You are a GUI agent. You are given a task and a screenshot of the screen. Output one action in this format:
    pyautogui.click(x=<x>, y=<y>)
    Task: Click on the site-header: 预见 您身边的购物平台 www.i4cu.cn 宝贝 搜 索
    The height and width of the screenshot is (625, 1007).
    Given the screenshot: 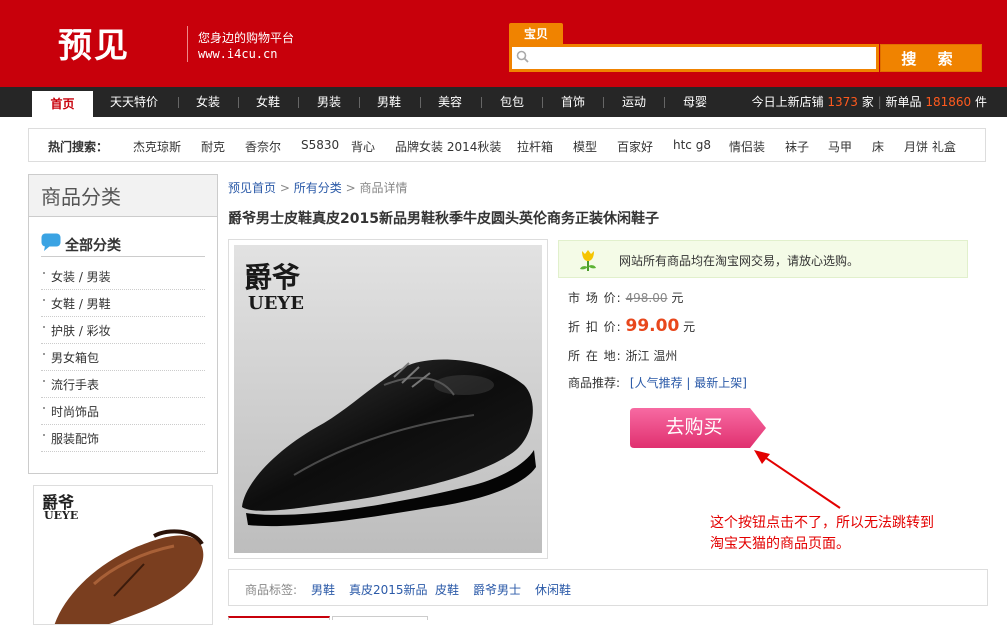 What is the action you would take?
    pyautogui.click(x=503, y=43)
    